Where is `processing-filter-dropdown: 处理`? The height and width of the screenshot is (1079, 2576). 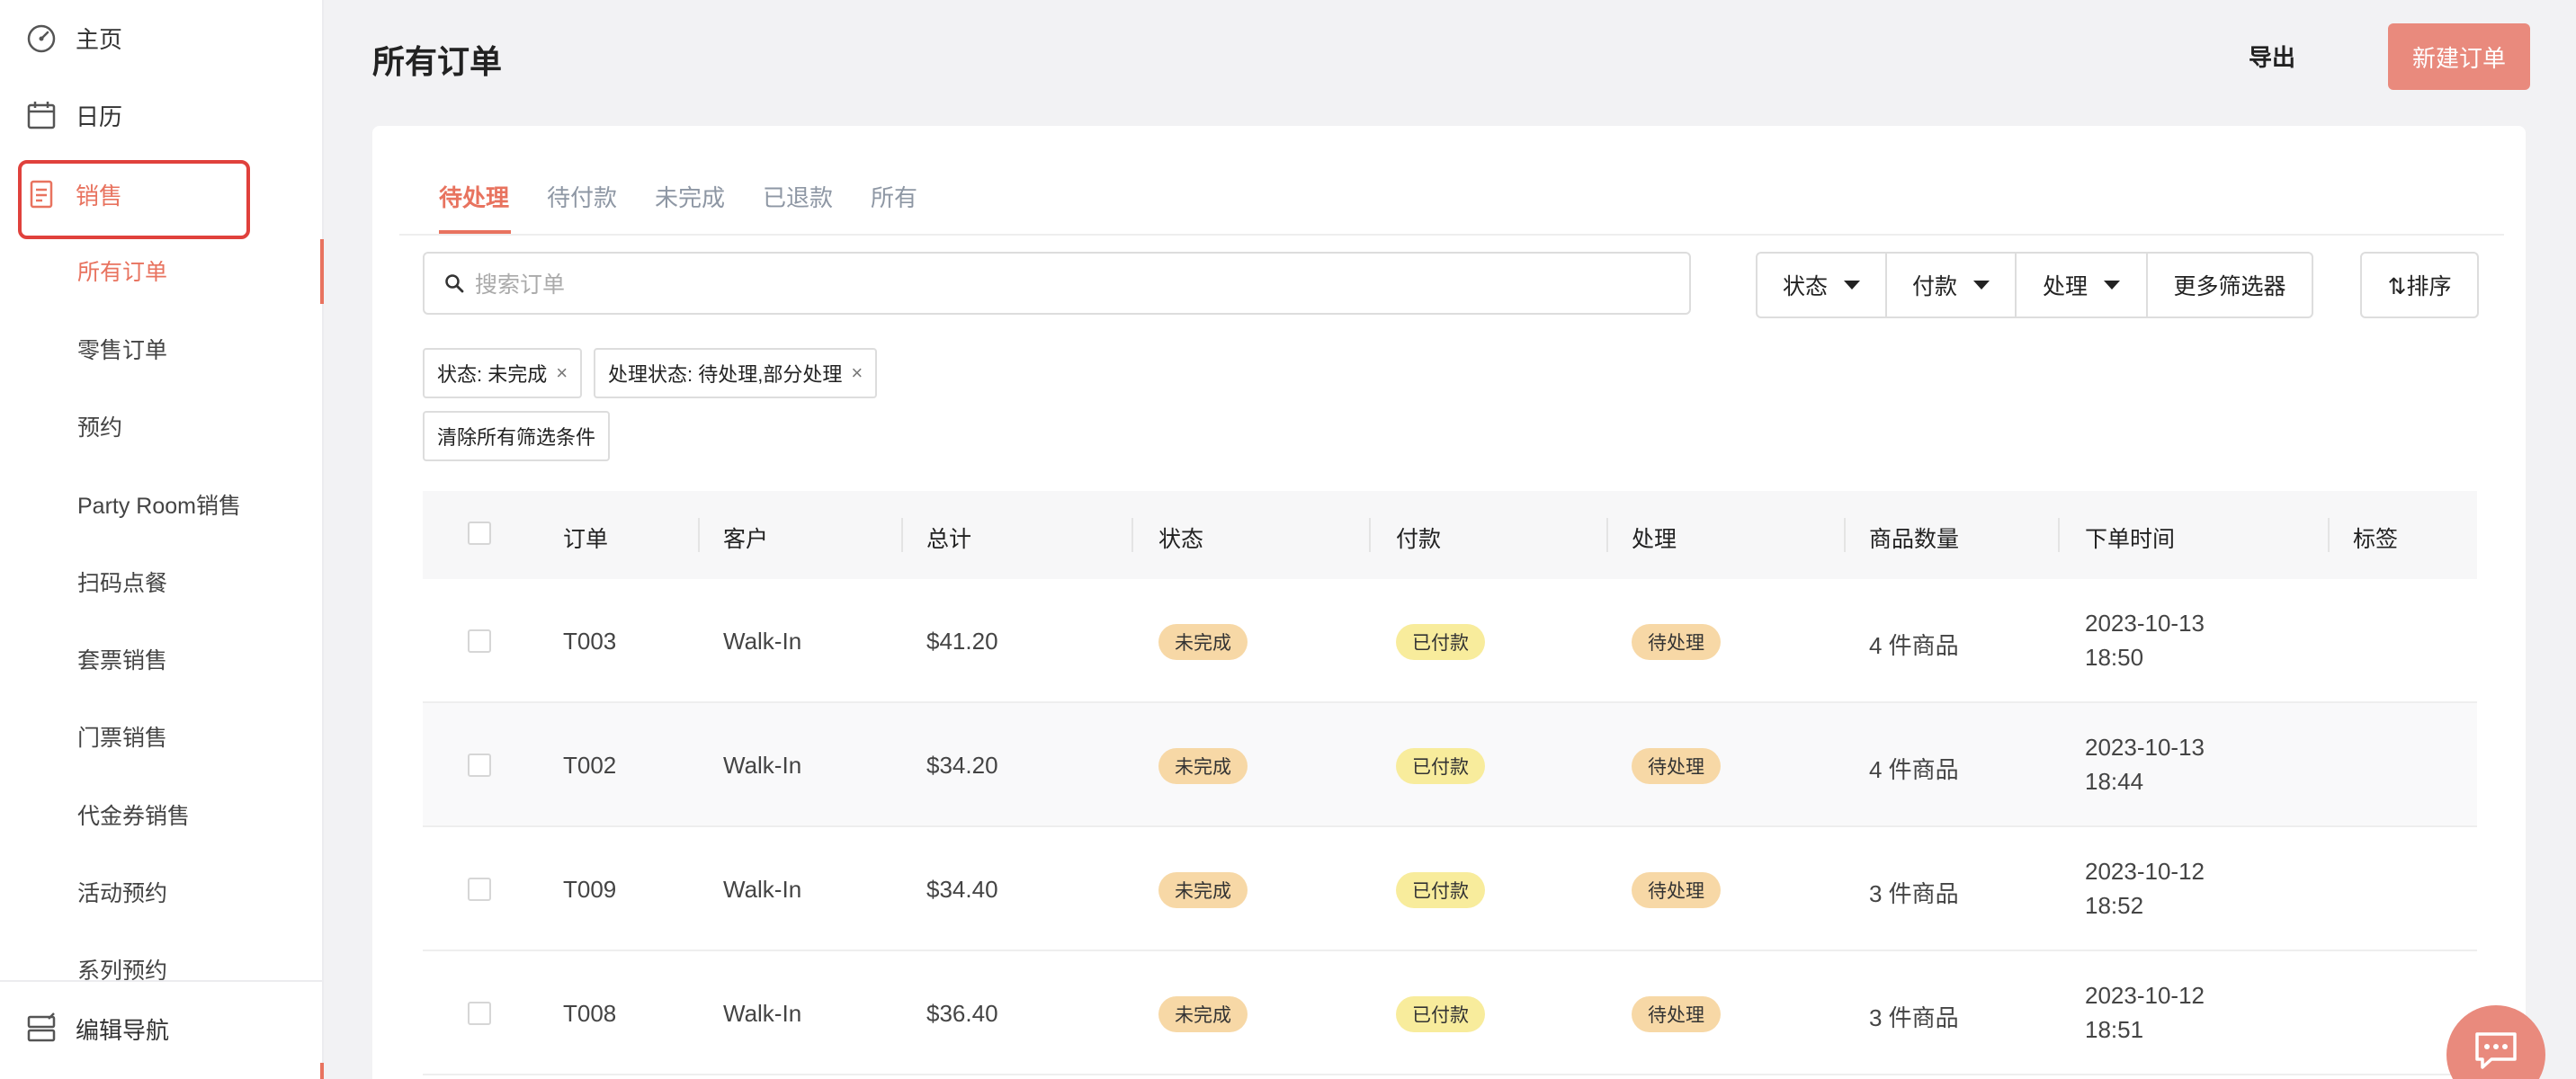
processing-filter-dropdown: 处理 is located at coordinates (2082, 285).